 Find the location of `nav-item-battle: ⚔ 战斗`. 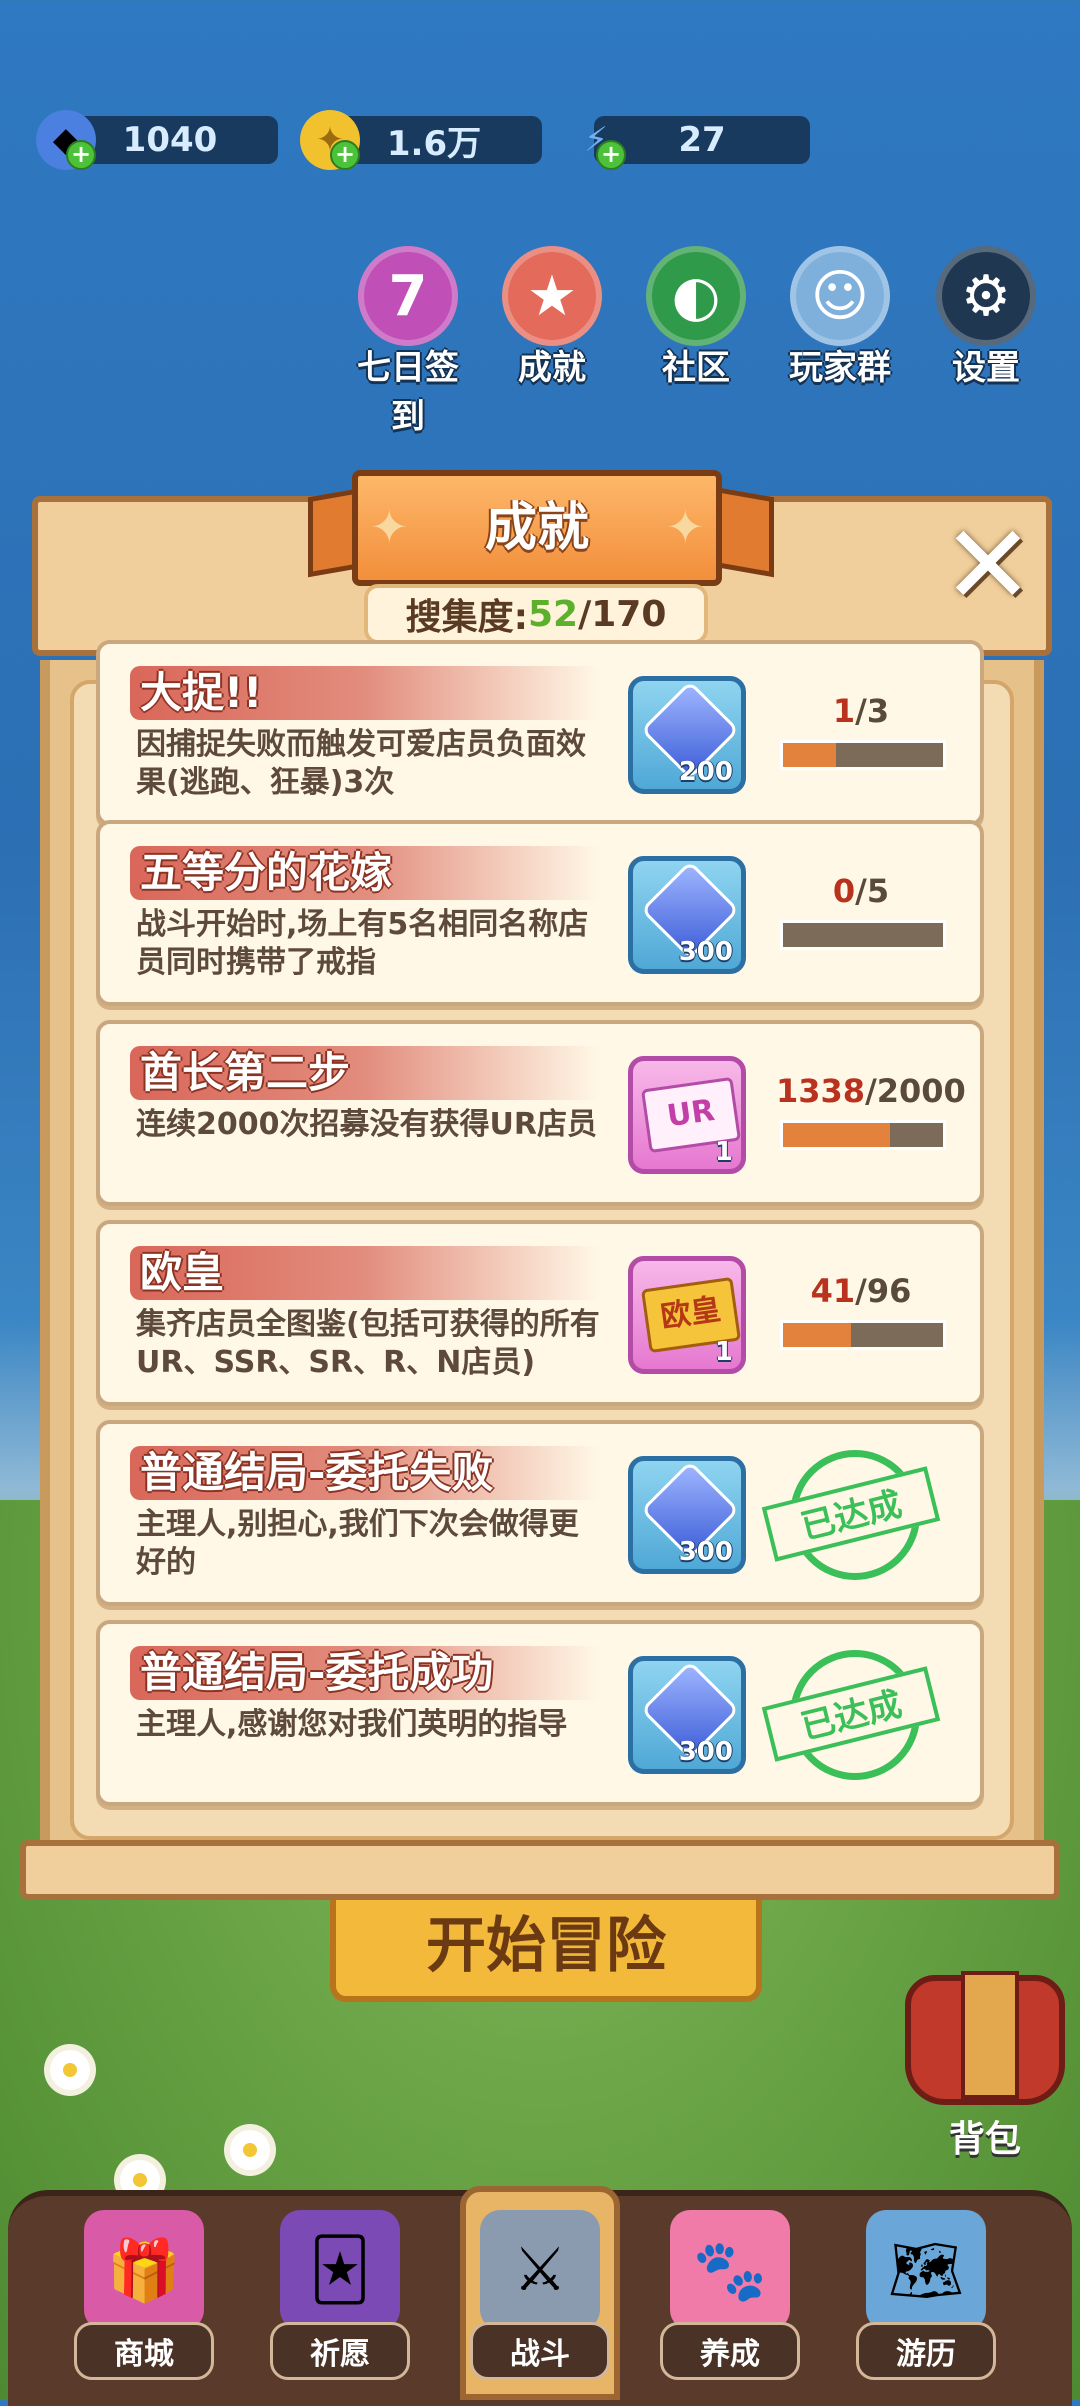

nav-item-battle: ⚔ 战斗 is located at coordinates (540, 2295).